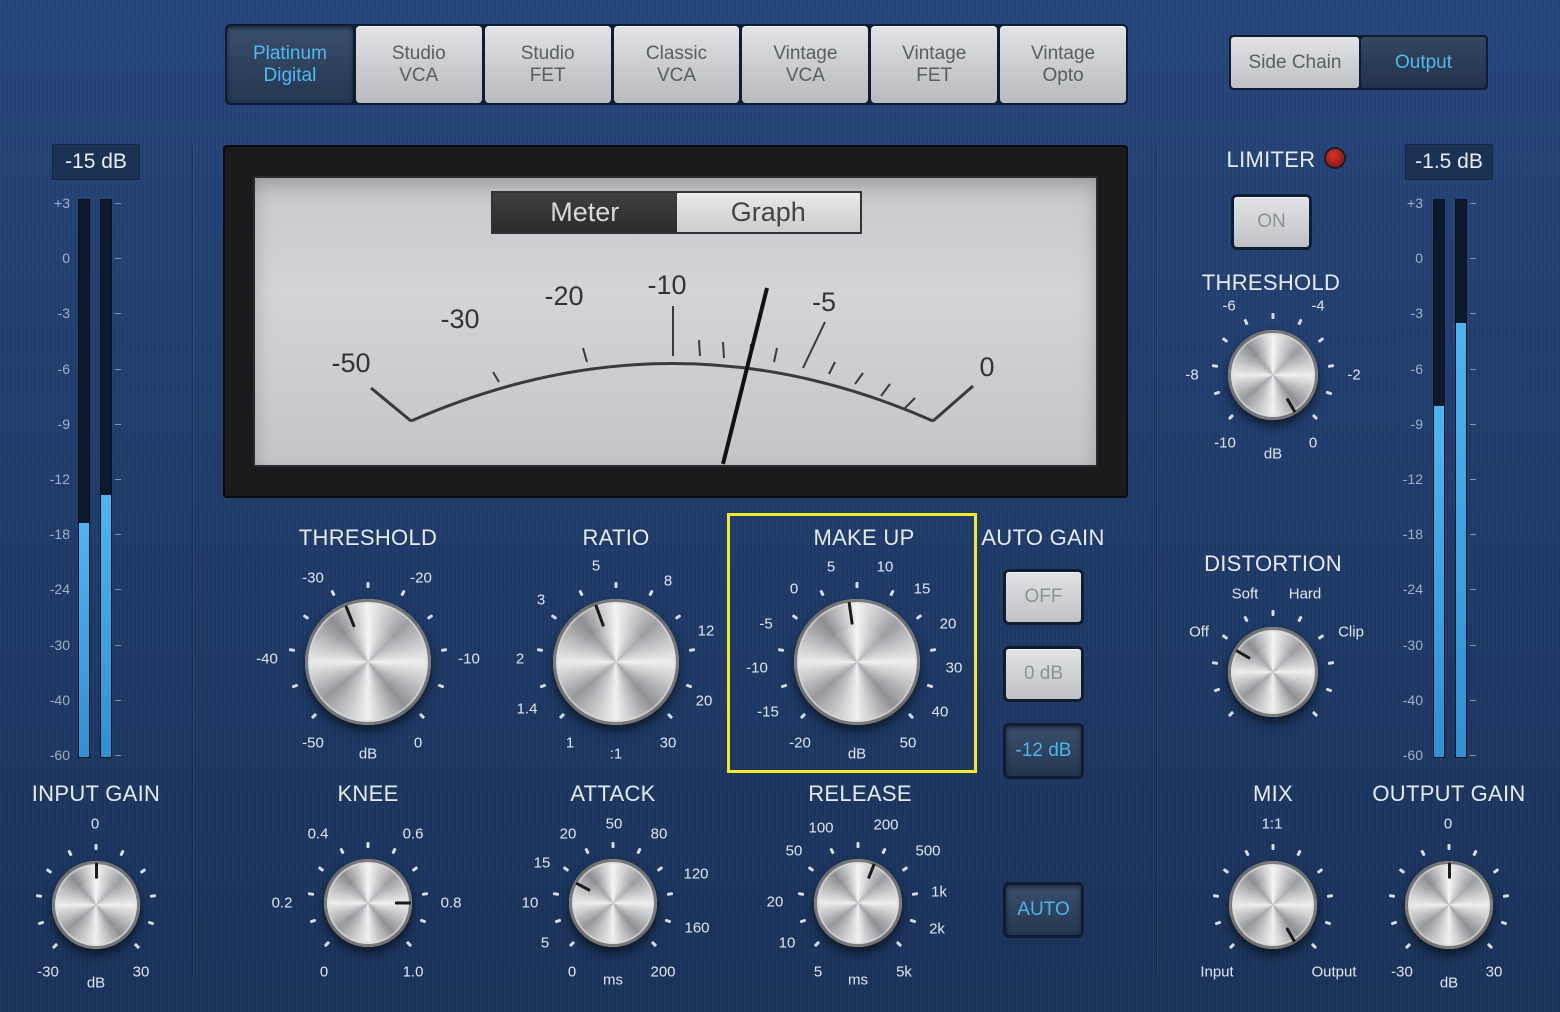  I want to click on output-gain-knob-indicator, so click(1449, 870).